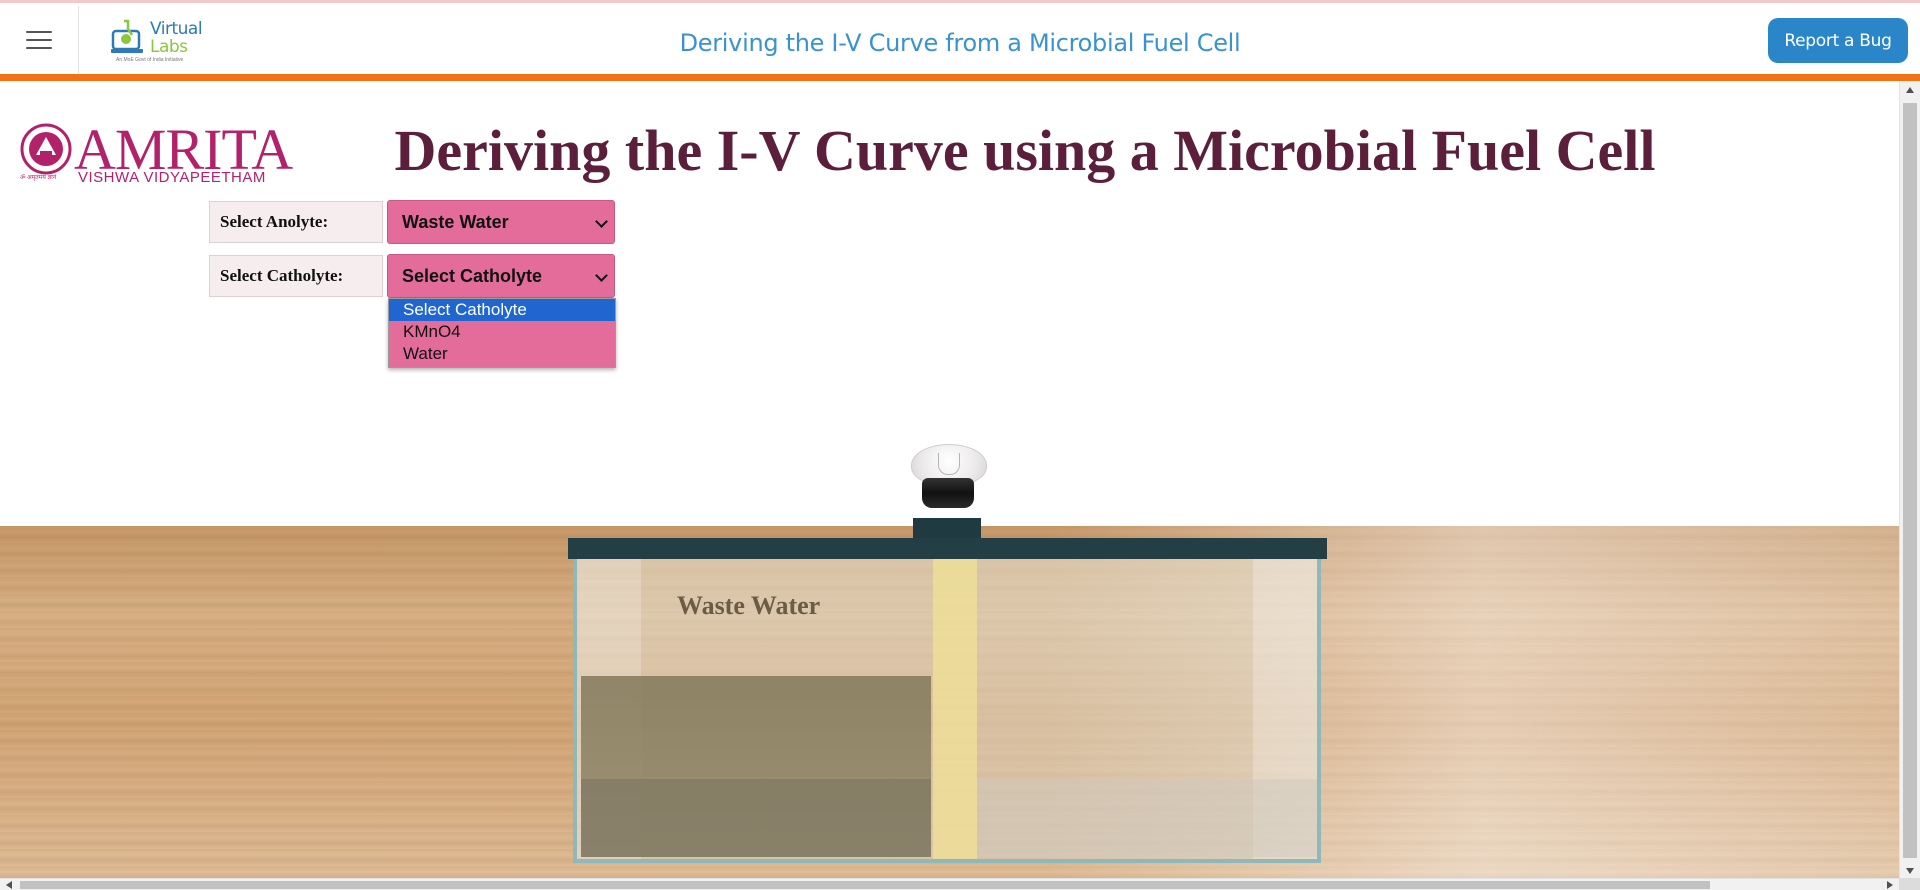  Describe the element at coordinates (960, 77) in the screenshot. I see `accent-divider` at that location.